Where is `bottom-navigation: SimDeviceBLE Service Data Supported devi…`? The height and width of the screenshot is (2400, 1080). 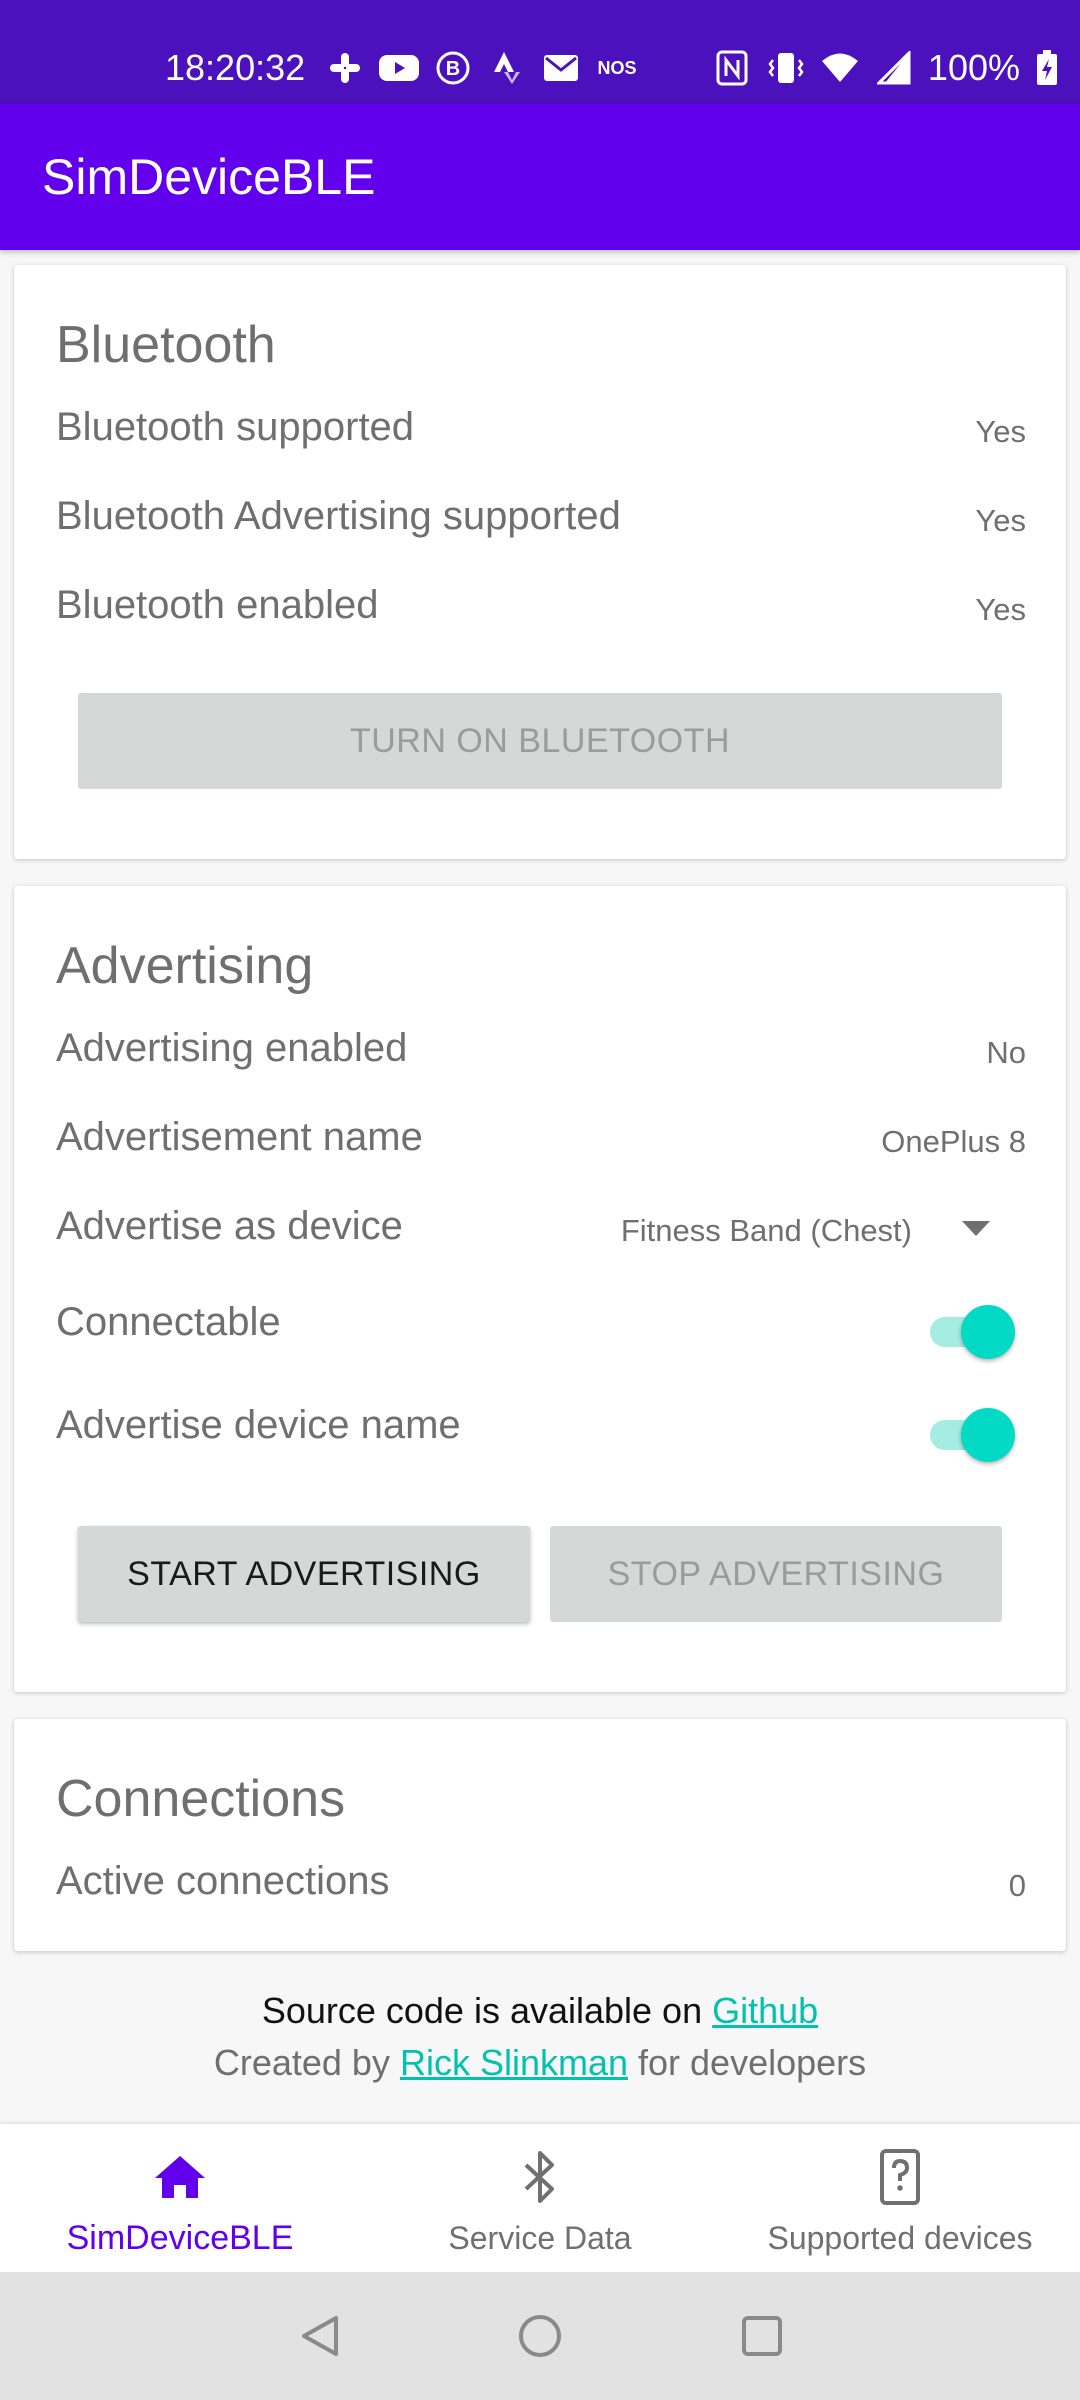 bottom-navigation: SimDeviceBLE Service Data Supported devi… is located at coordinates (540, 2198).